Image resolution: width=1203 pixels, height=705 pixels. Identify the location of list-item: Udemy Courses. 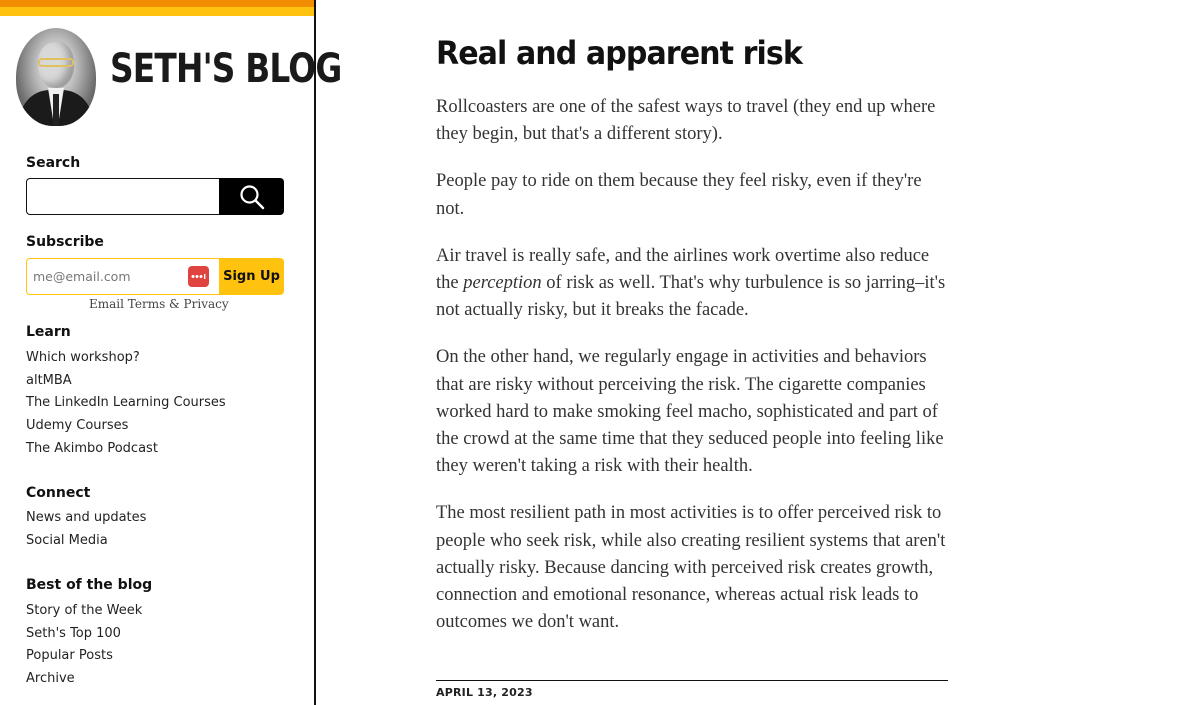
(126, 425).